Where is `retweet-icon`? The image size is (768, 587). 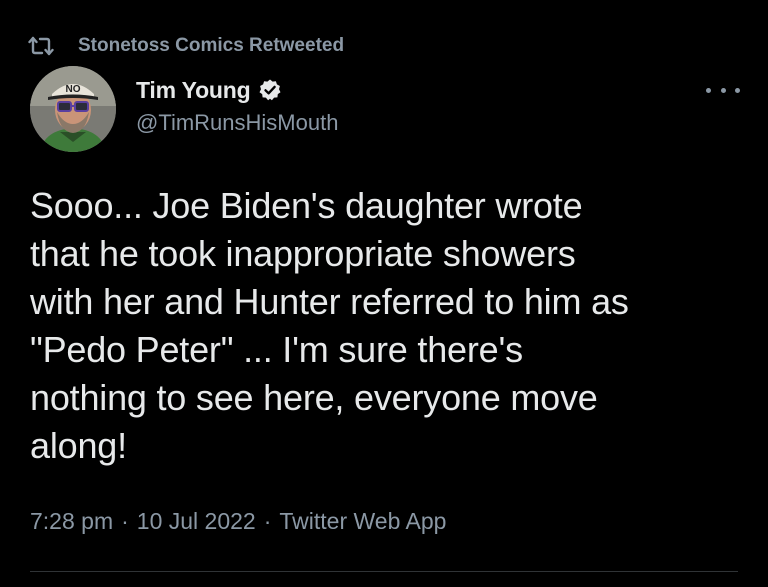
retweet-icon is located at coordinates (41, 46).